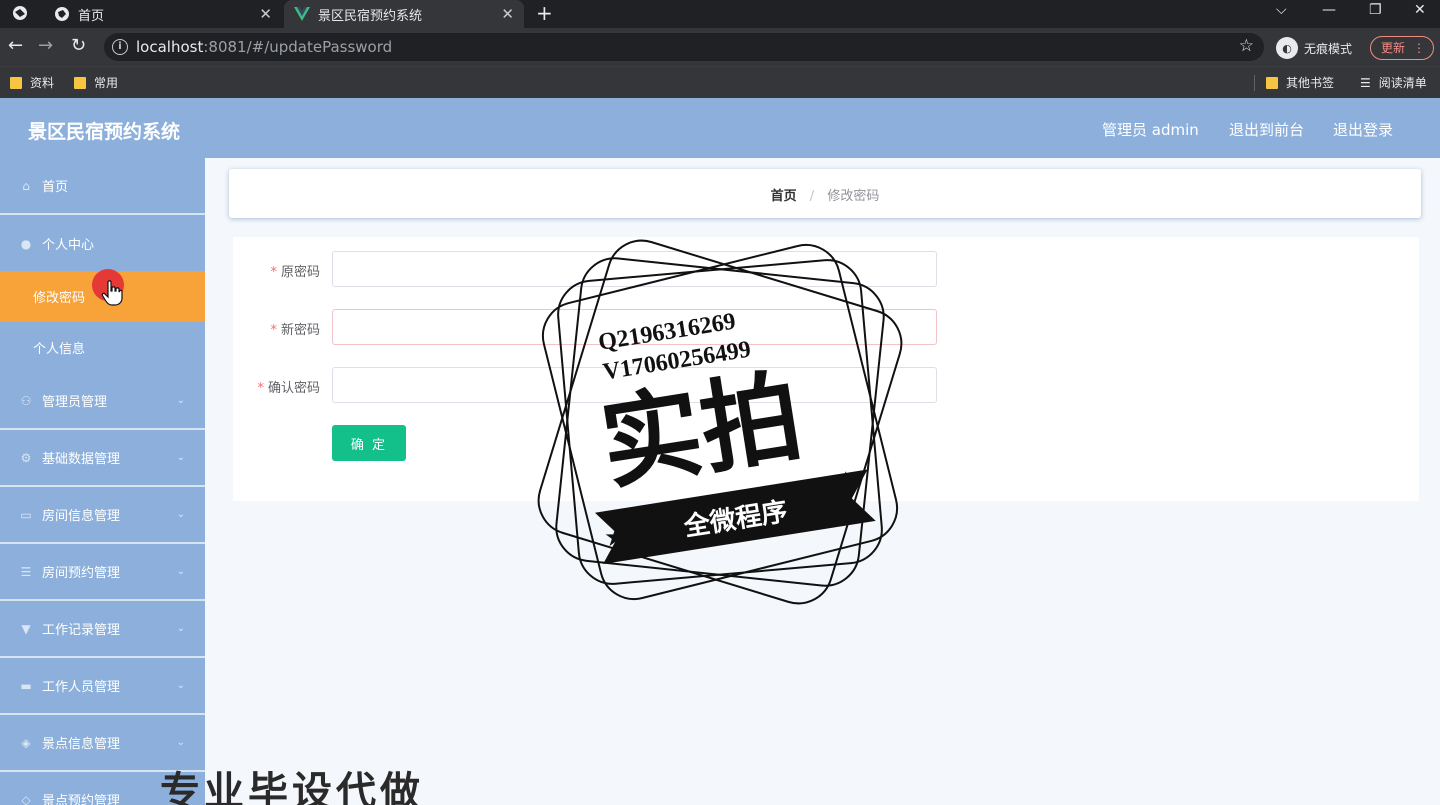  I want to click on incognito-label: 无痕模式, so click(1328, 48).